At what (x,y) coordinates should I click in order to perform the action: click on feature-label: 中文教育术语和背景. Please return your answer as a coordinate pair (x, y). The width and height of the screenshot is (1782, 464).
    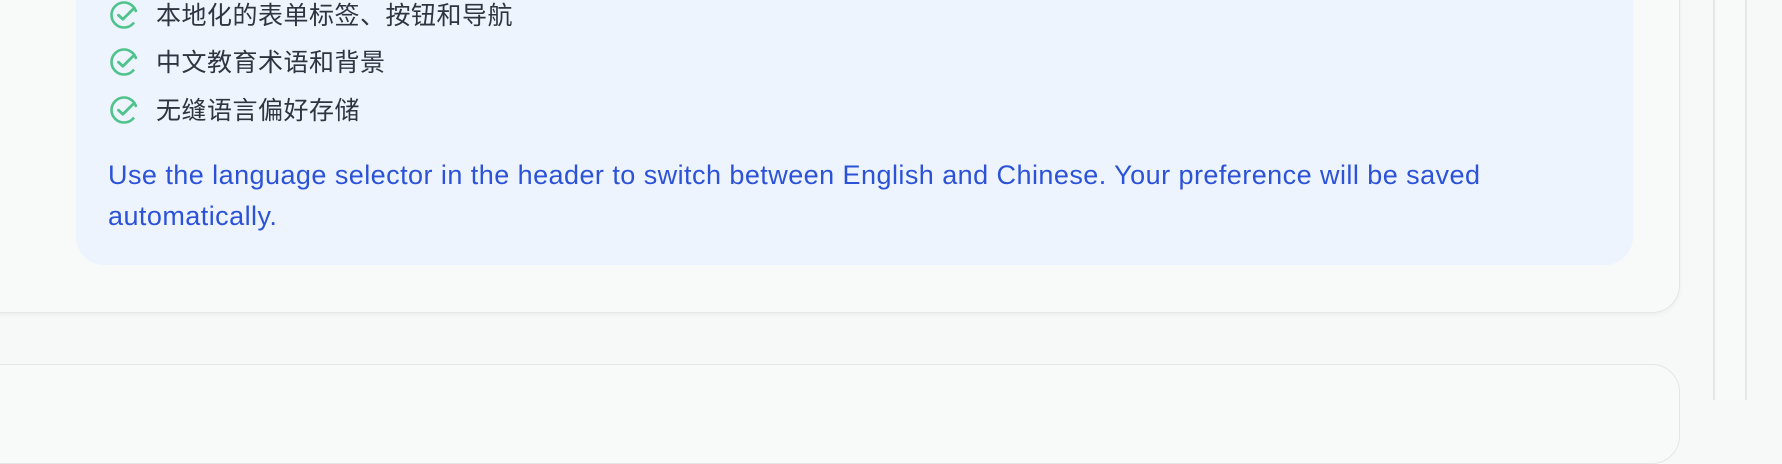
    Looking at the image, I should click on (271, 62).